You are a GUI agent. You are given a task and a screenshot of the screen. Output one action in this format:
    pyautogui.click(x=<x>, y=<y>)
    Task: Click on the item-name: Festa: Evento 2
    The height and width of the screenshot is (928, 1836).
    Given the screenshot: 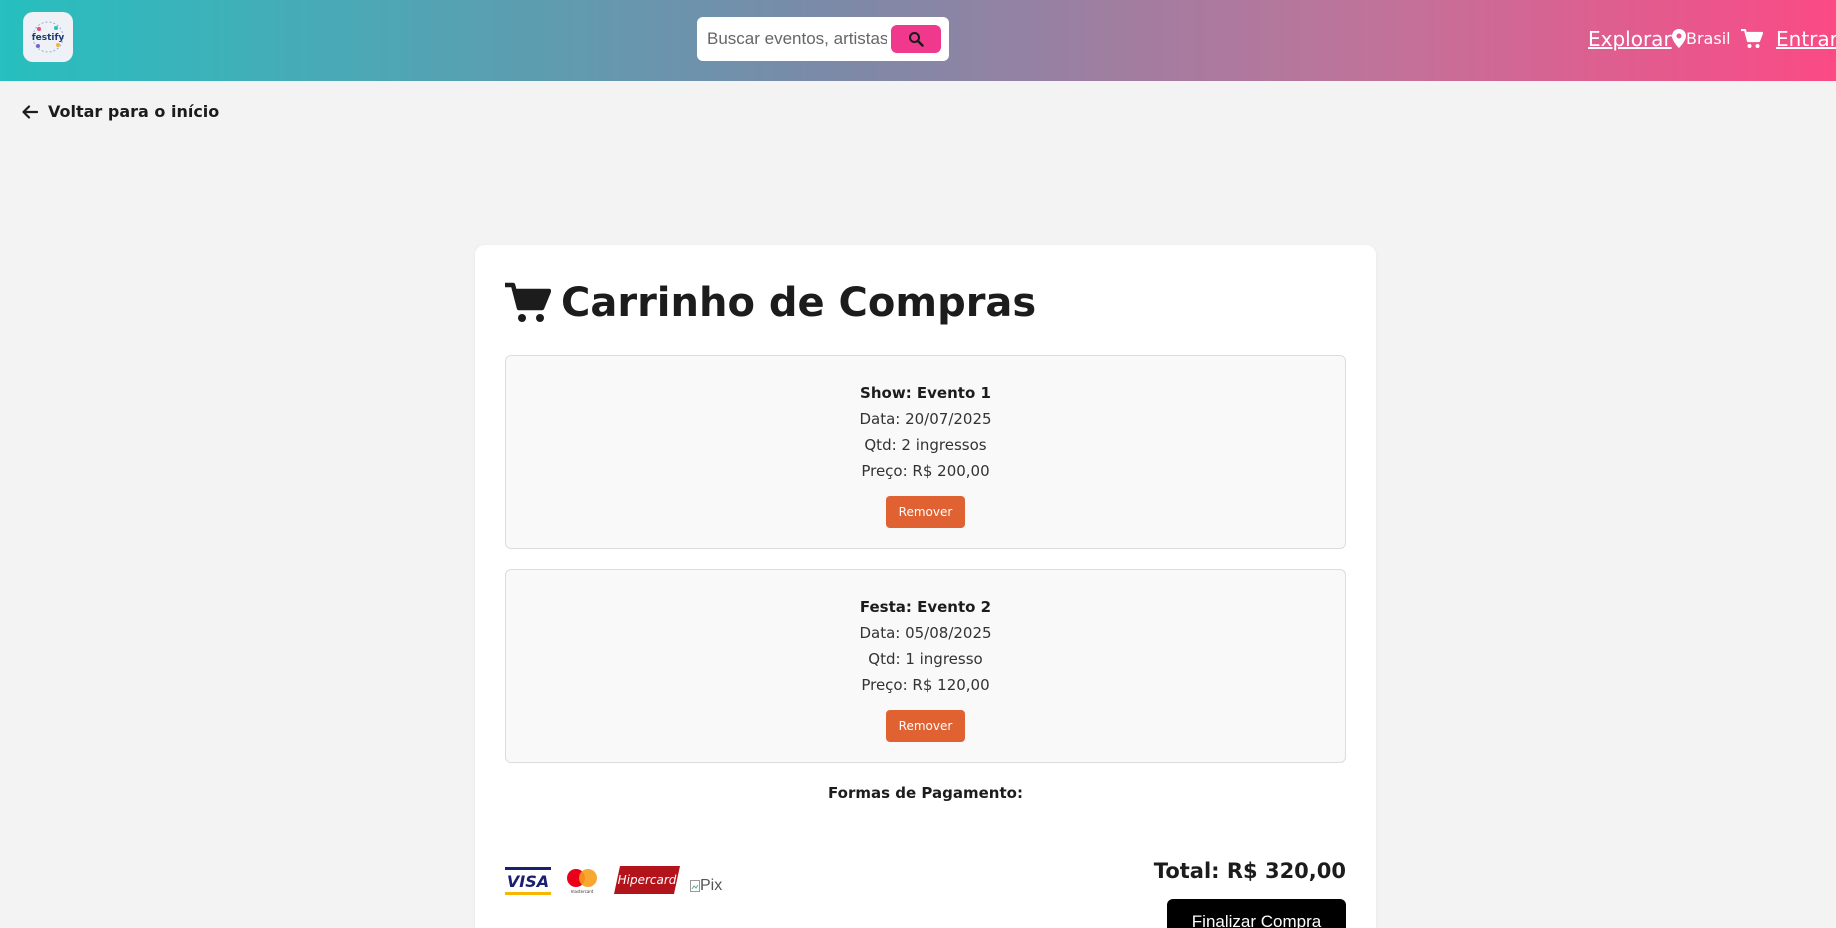 What is the action you would take?
    pyautogui.click(x=925, y=607)
    